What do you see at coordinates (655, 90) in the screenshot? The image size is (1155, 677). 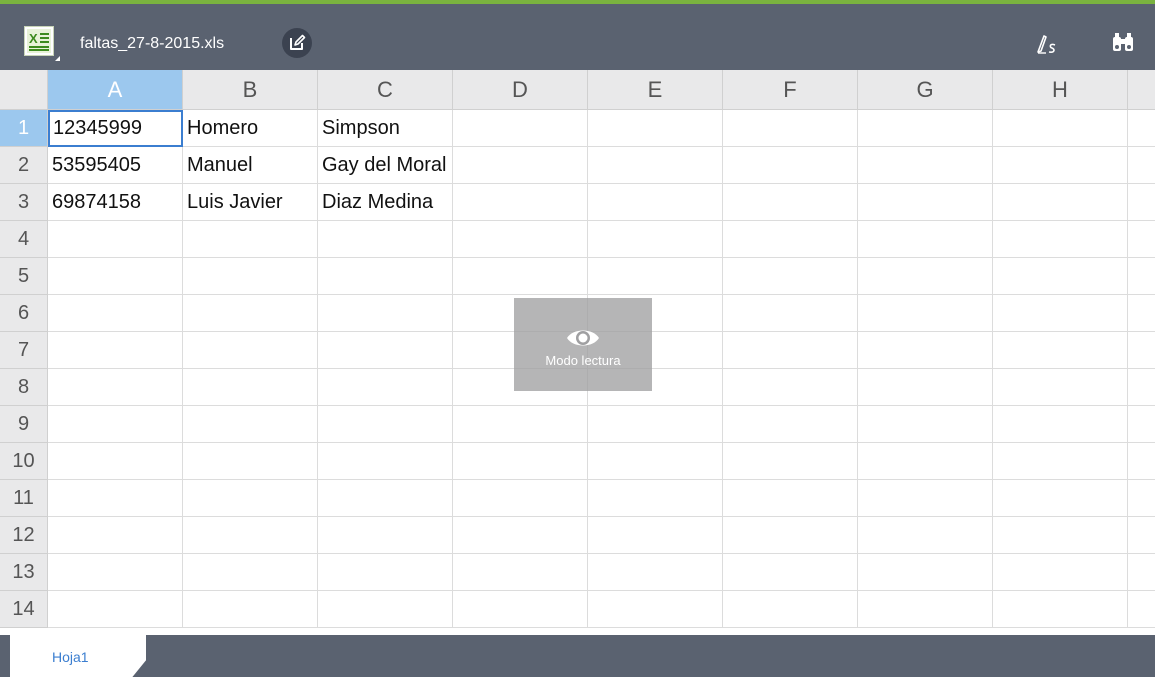 I see `column-header-e: E` at bounding box center [655, 90].